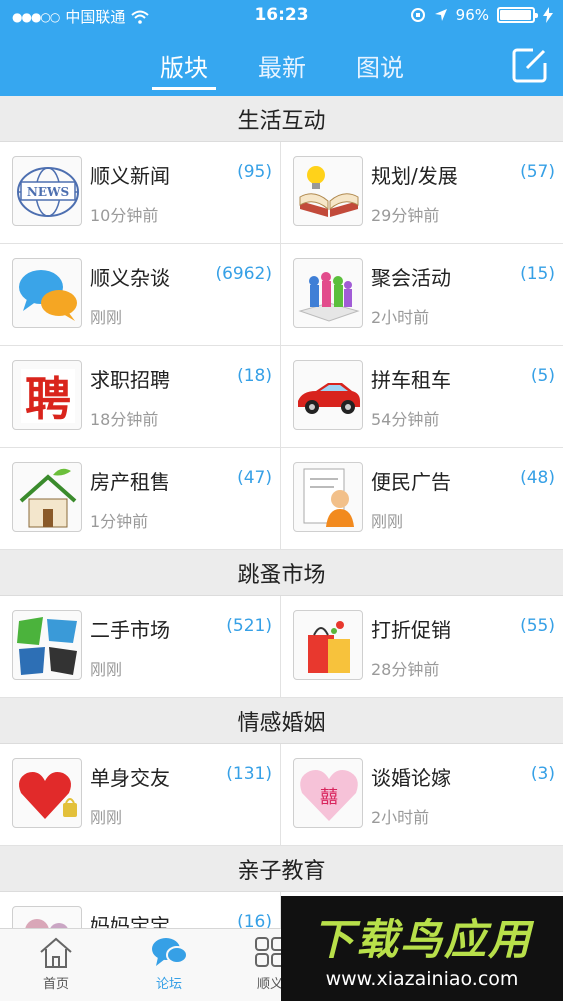  What do you see at coordinates (184, 65) in the screenshot?
I see `tab-bankuai: 版块` at bounding box center [184, 65].